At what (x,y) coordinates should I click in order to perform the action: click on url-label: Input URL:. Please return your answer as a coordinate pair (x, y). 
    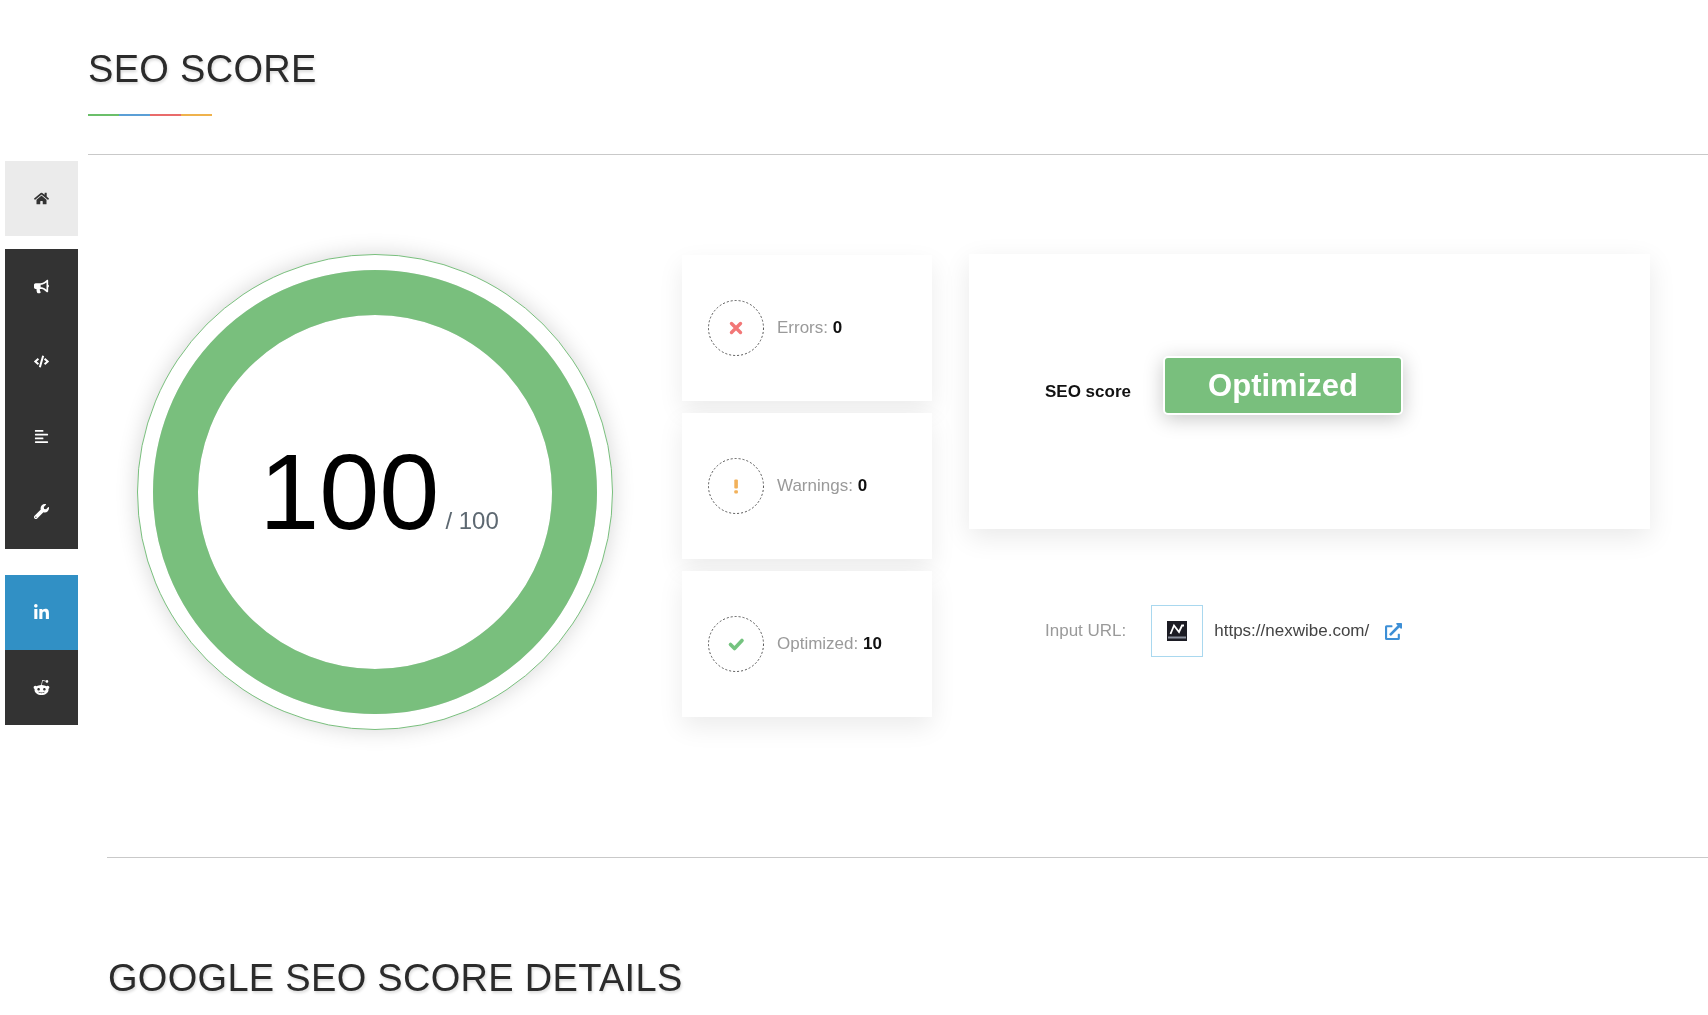
    Looking at the image, I should click on (1086, 631).